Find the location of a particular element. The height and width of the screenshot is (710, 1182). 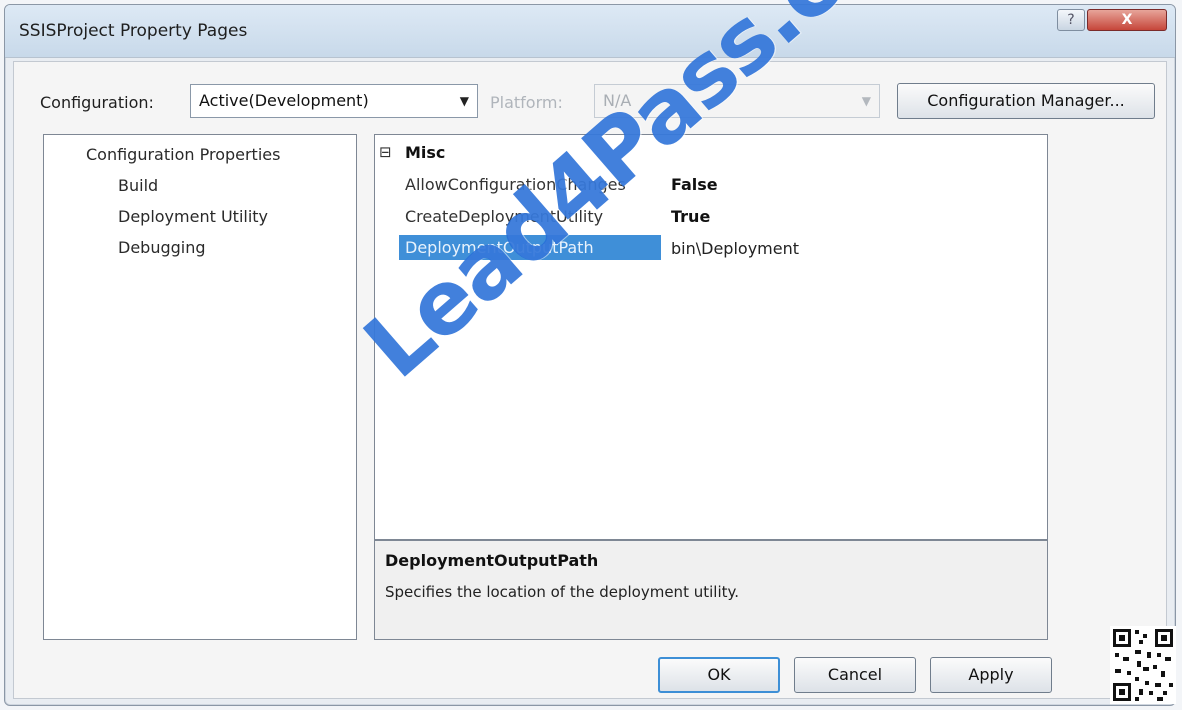

platform-label: Platform: is located at coordinates (526, 102).